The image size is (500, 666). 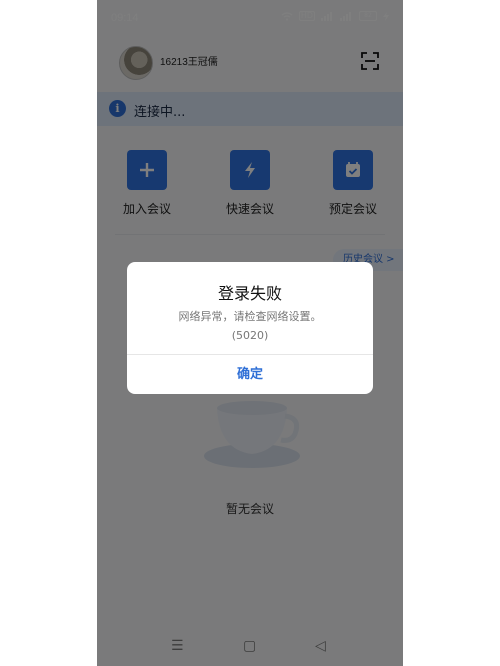 What do you see at coordinates (249, 293) in the screenshot?
I see `dialog-title: 登录失败` at bounding box center [249, 293].